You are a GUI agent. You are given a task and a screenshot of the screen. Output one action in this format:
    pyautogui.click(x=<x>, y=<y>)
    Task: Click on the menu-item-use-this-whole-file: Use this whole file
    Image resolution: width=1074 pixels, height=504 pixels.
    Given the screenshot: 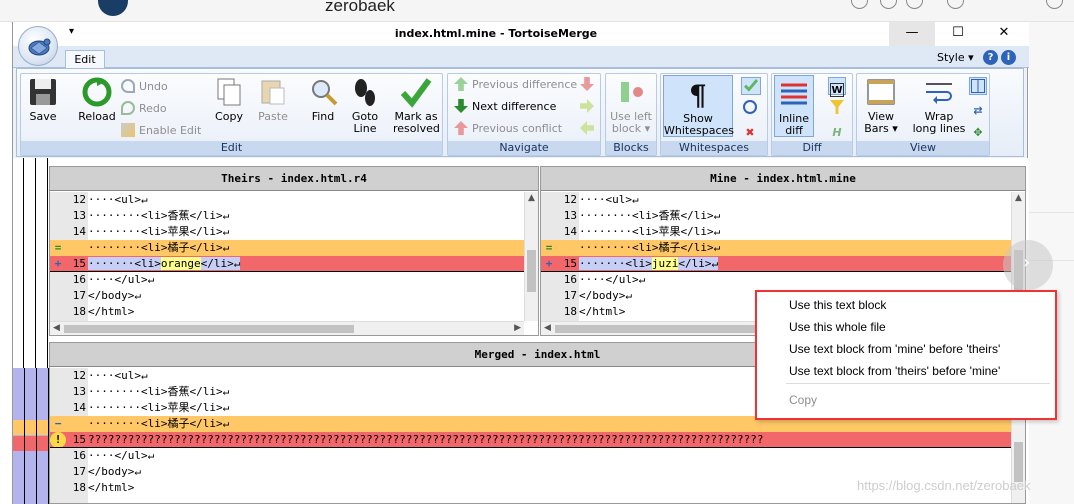 What is the action you would take?
    pyautogui.click(x=837, y=327)
    